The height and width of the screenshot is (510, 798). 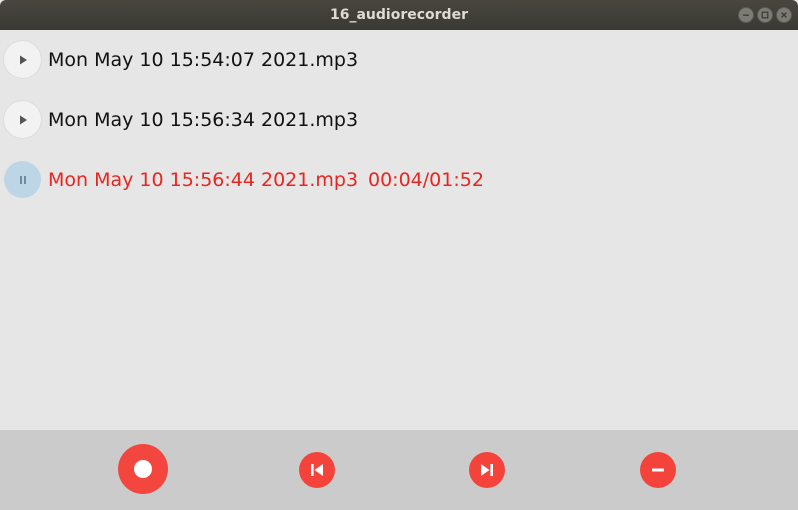 I want to click on skip-next-icon, so click(x=487, y=470).